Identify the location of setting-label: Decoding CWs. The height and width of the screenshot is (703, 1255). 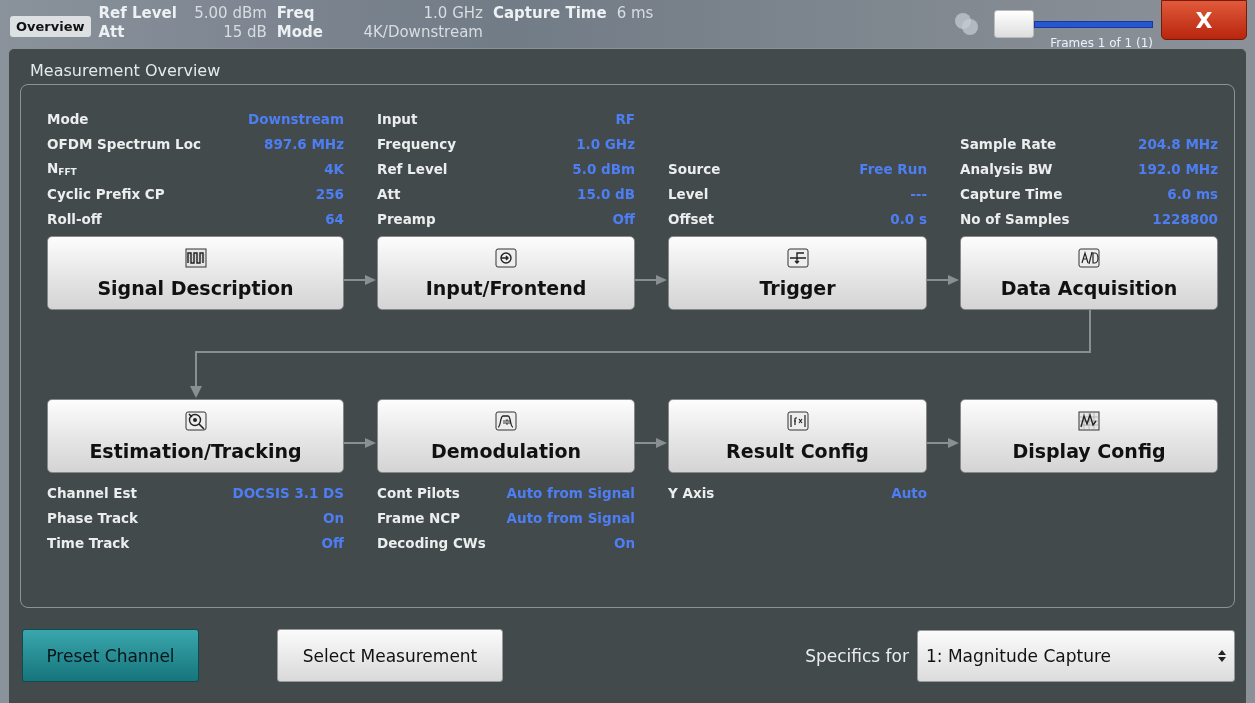
(431, 542).